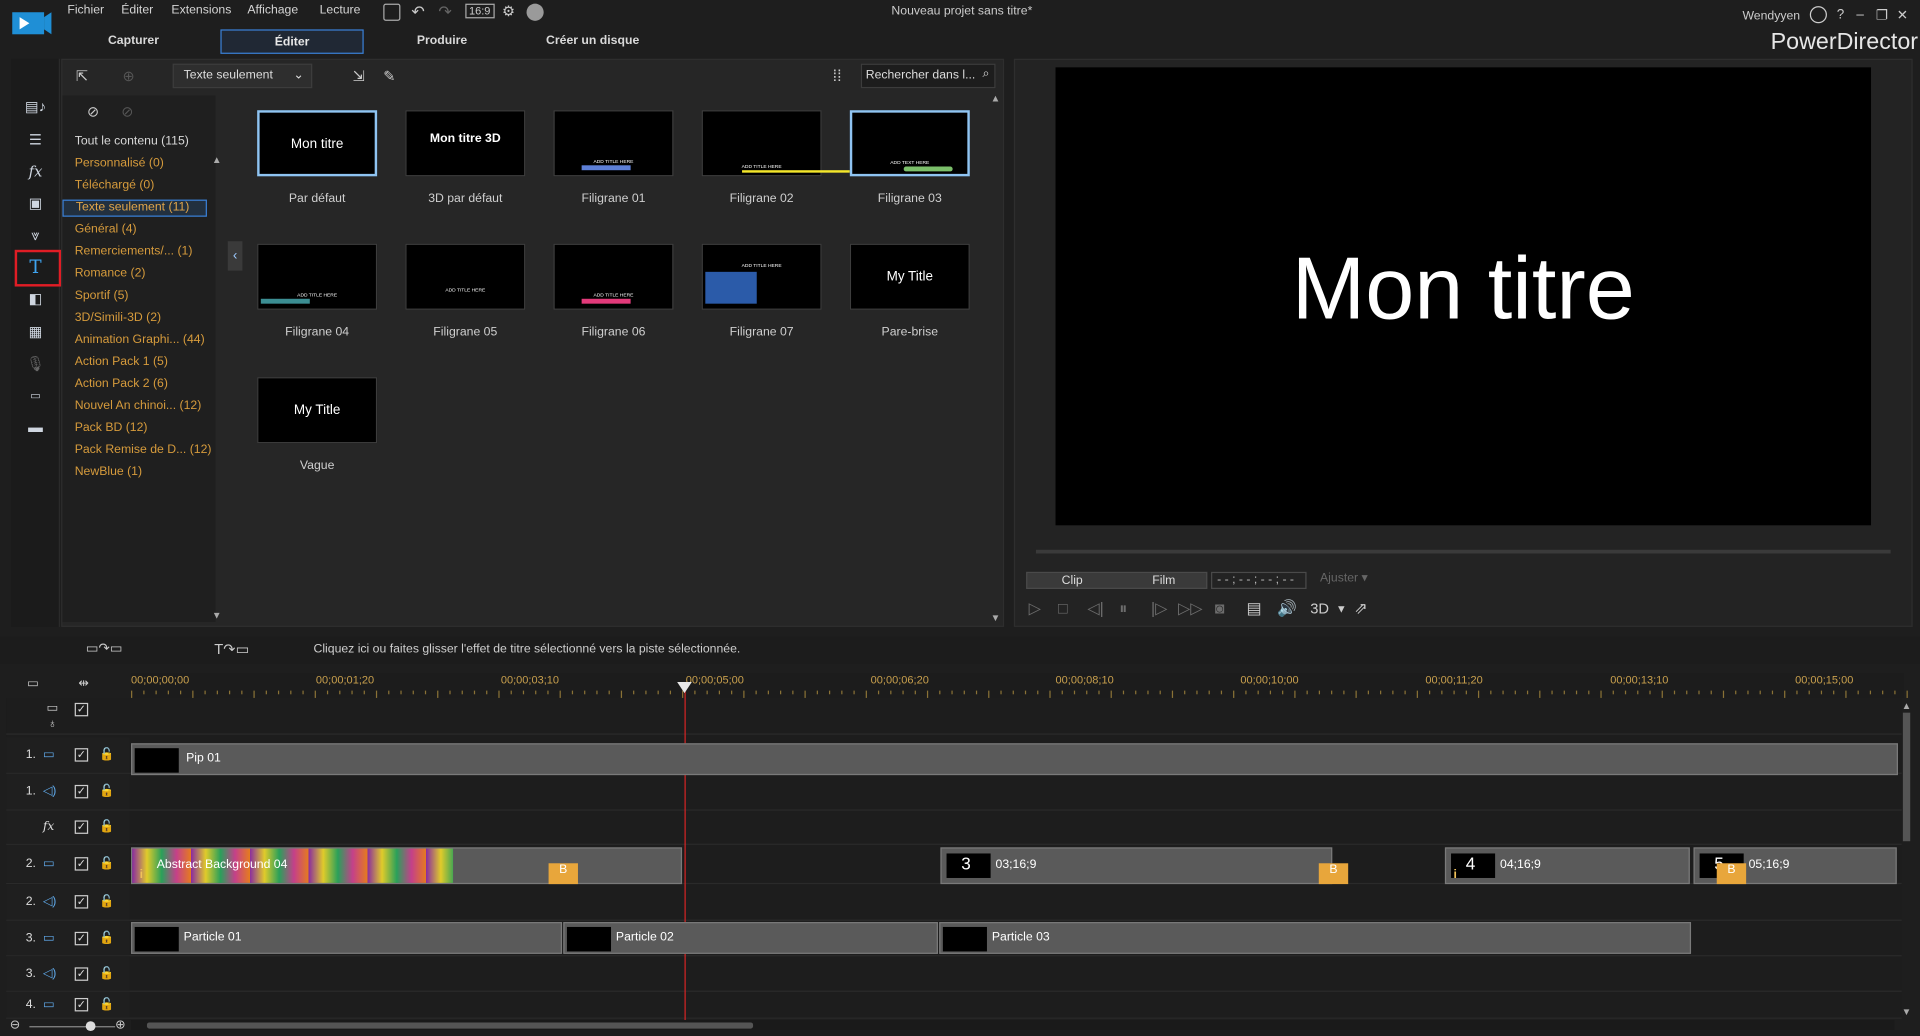 Image resolution: width=1920 pixels, height=1036 pixels. Describe the element at coordinates (1163, 580) in the screenshot. I see `film-mode-button: Film` at that location.